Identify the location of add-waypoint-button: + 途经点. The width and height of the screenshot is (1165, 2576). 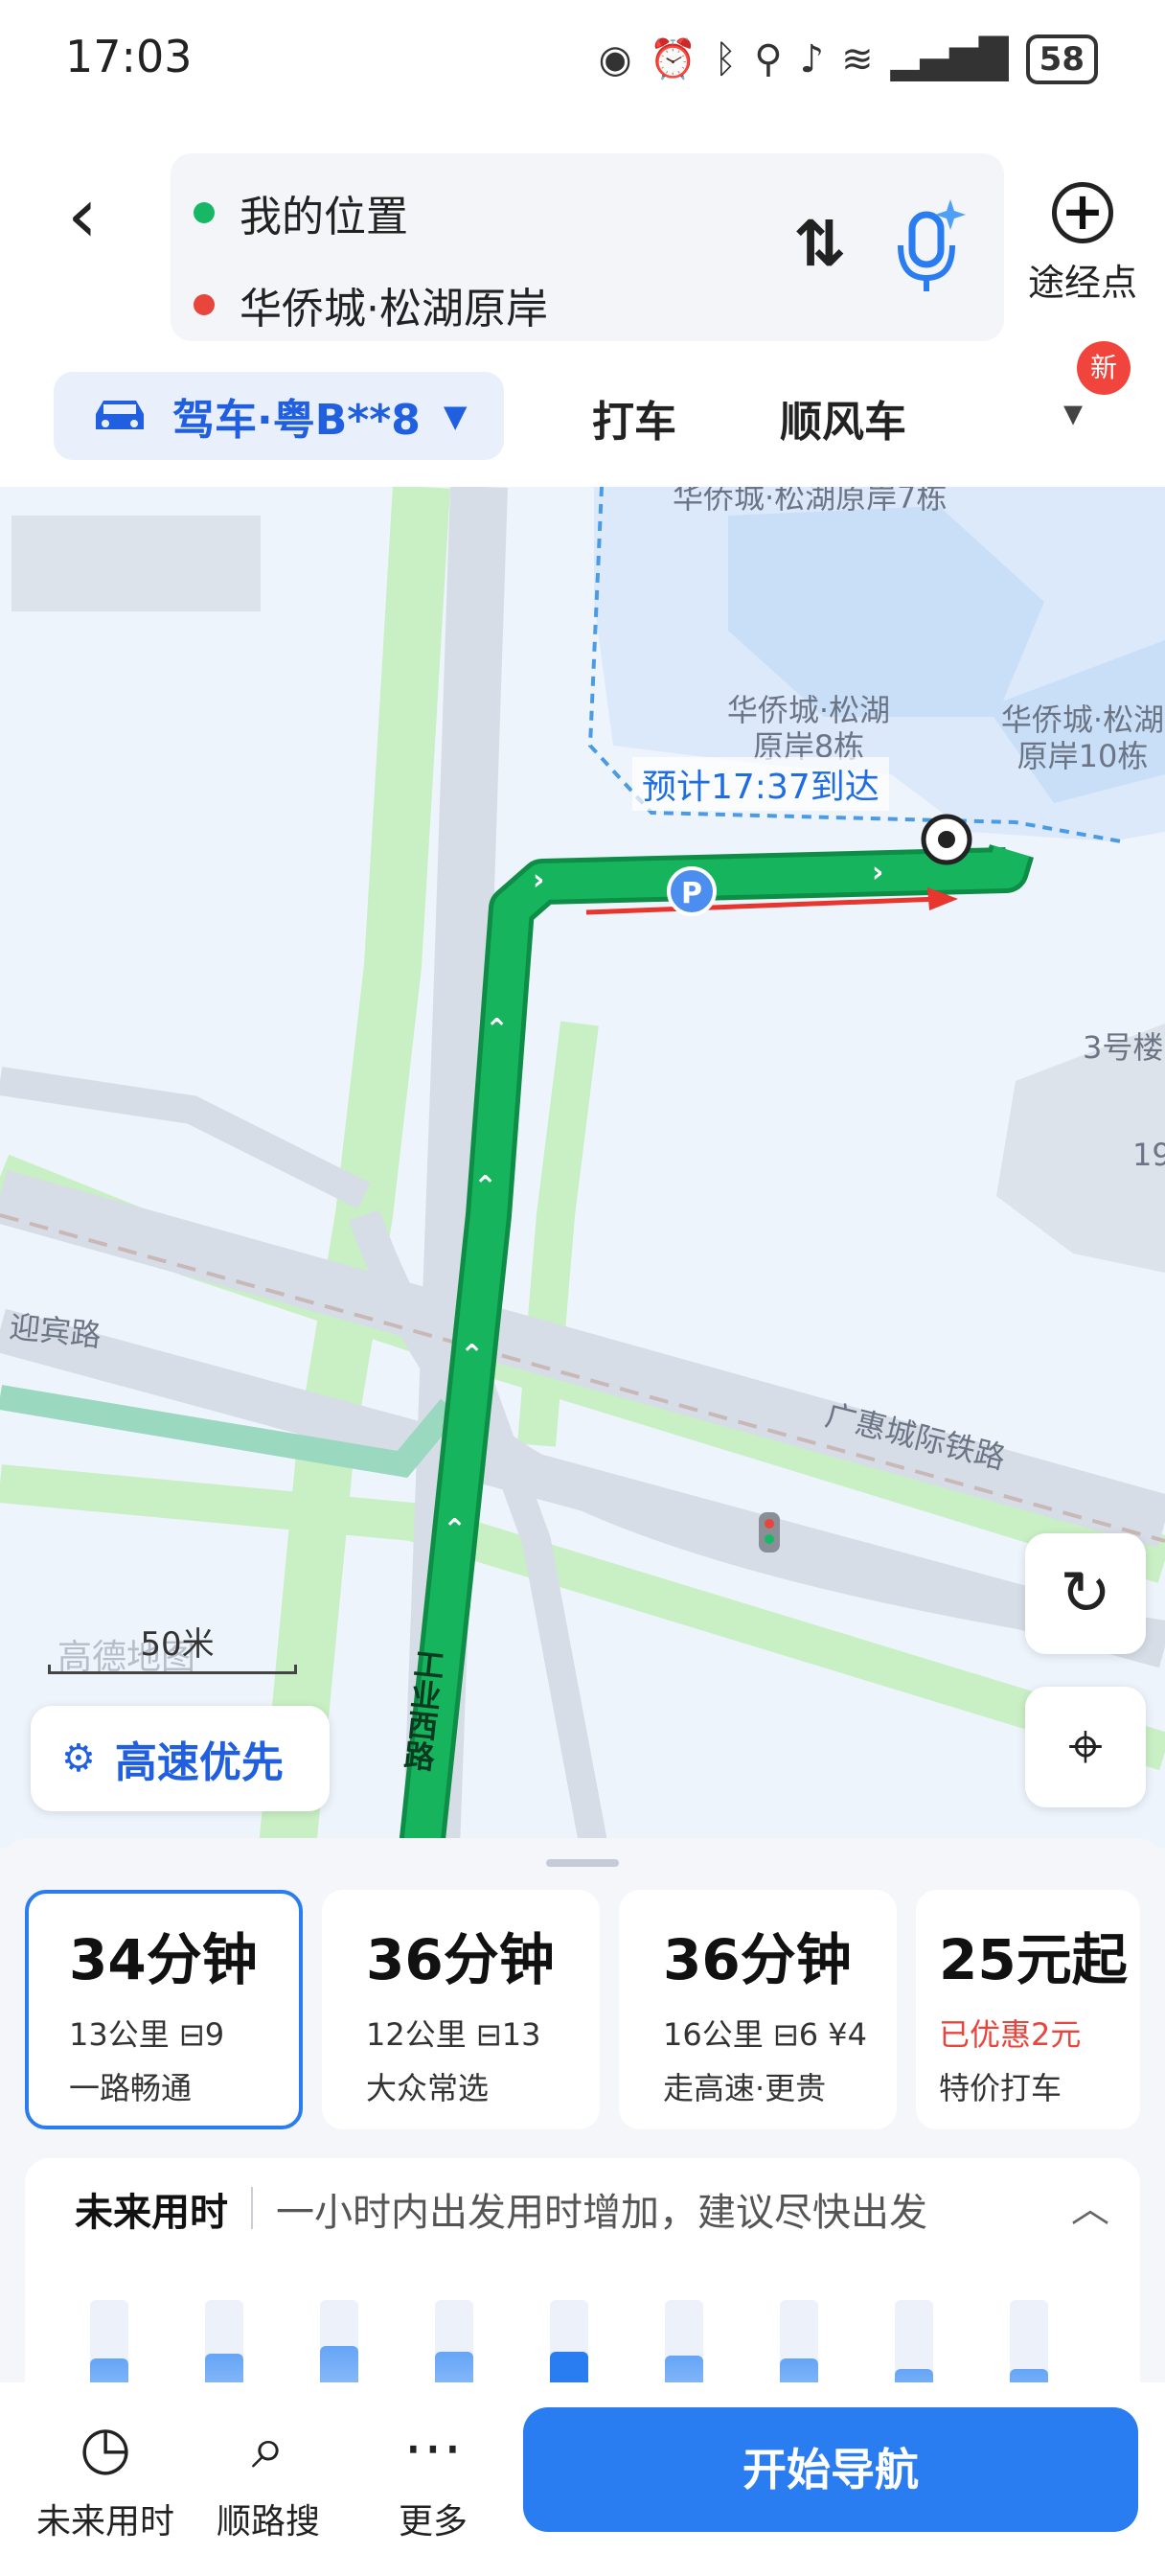
(1082, 244).